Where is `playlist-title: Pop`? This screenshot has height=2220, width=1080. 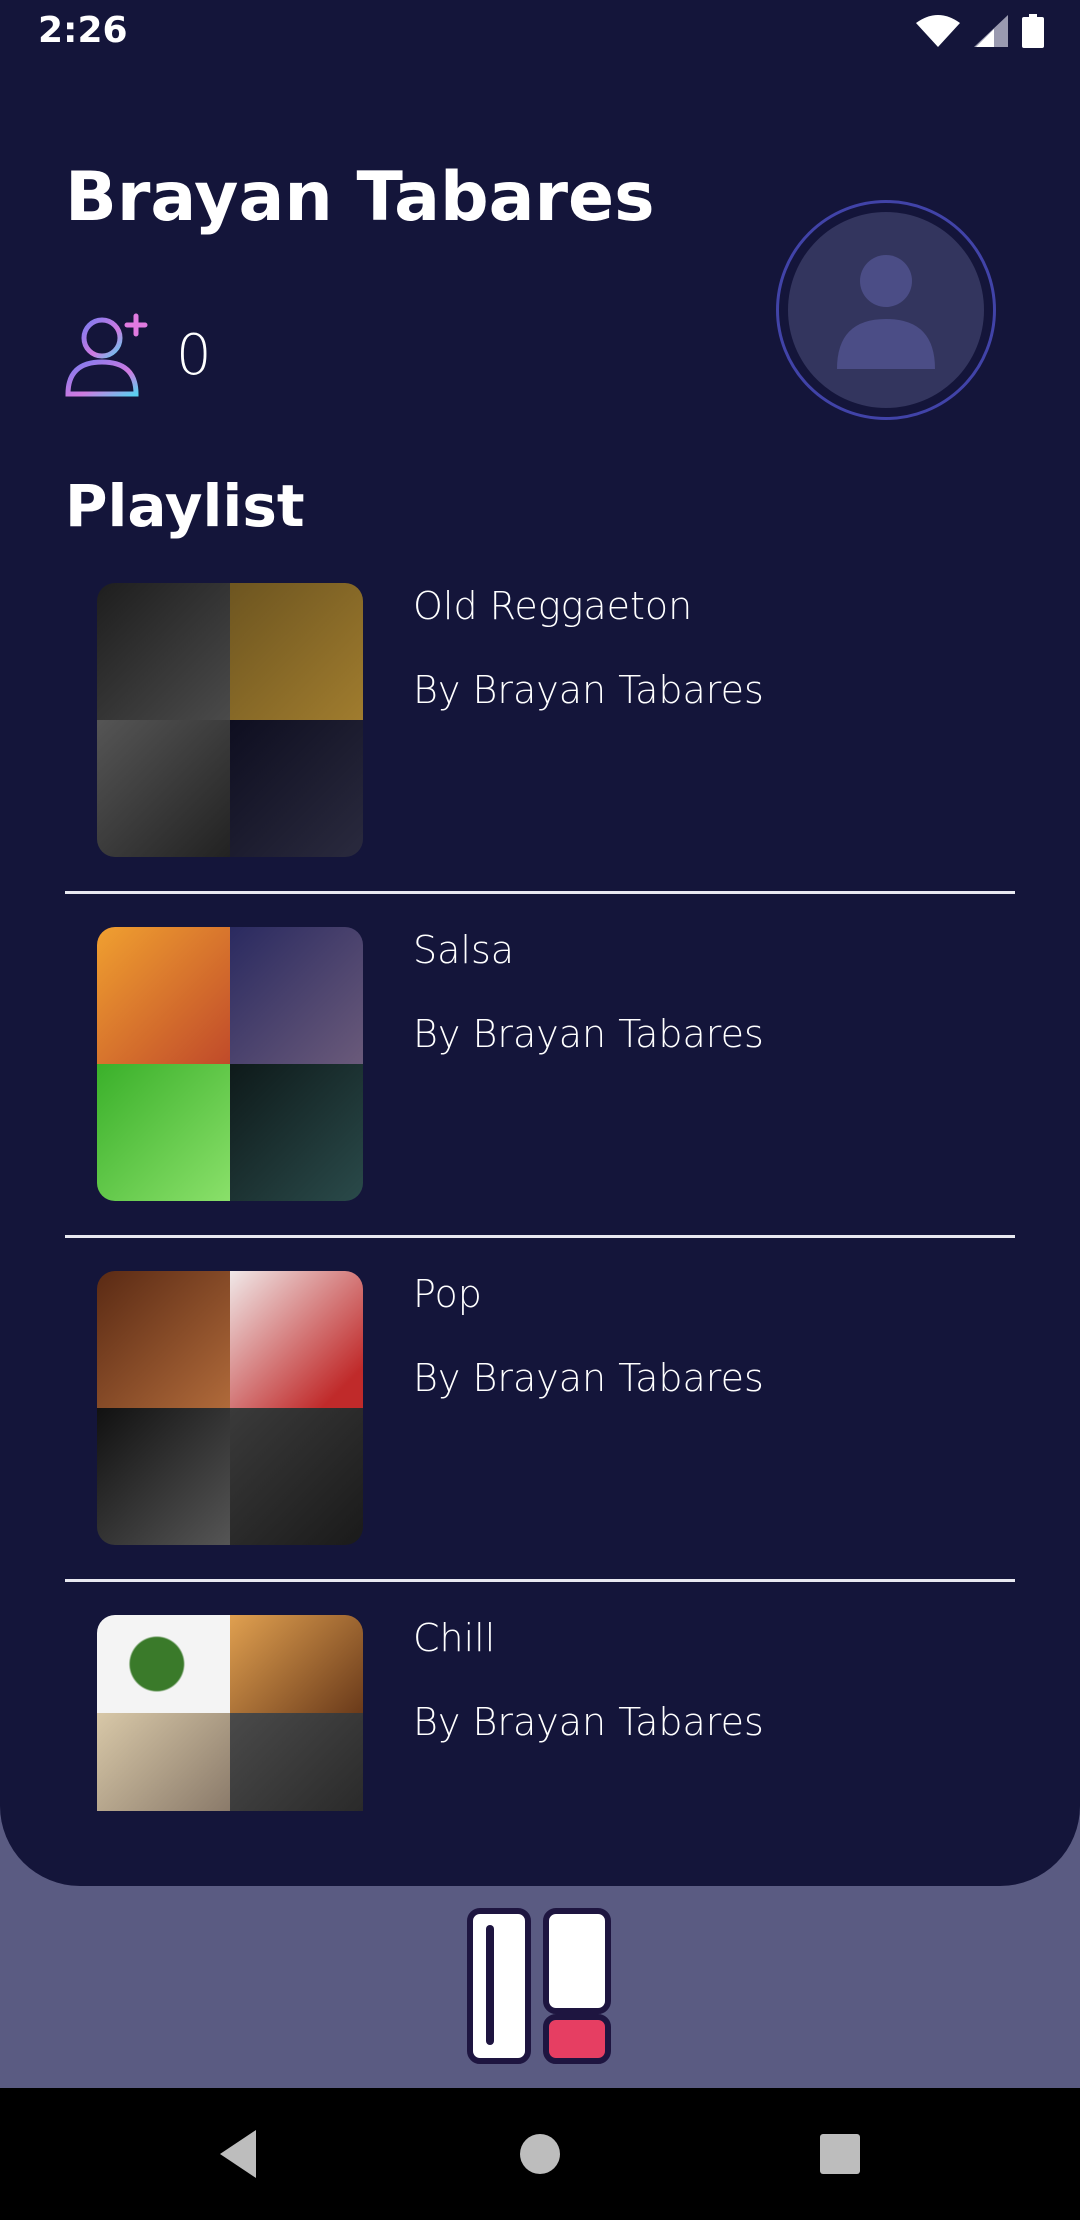 playlist-title: Pop is located at coordinates (447, 1294).